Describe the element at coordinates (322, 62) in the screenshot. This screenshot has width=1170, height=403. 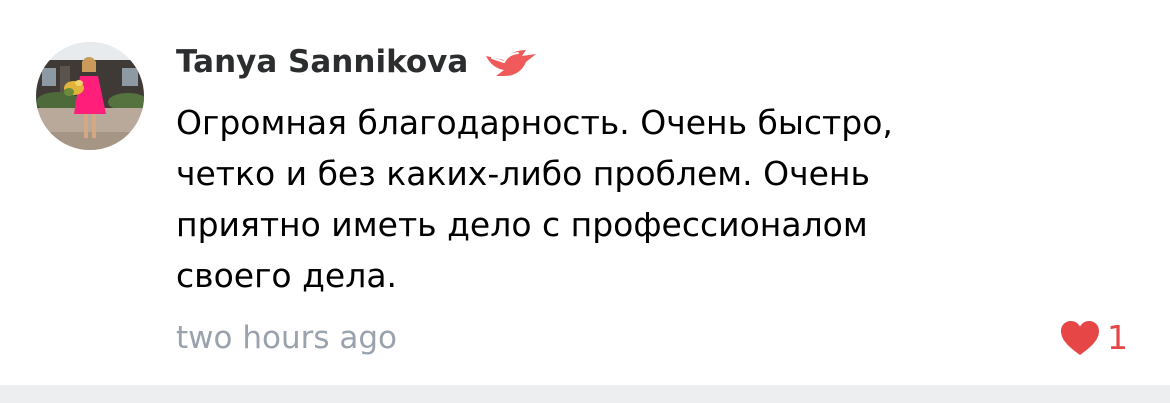
I see `author-name: Tanya Sannikova` at that location.